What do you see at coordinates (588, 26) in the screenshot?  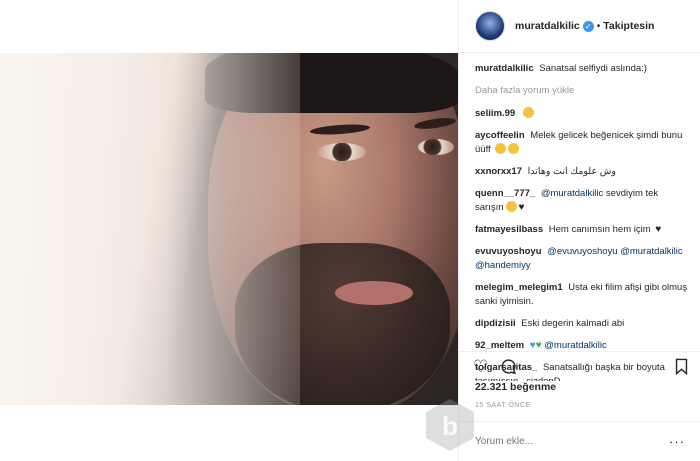 I see `verified-badge-icon: ✓` at bounding box center [588, 26].